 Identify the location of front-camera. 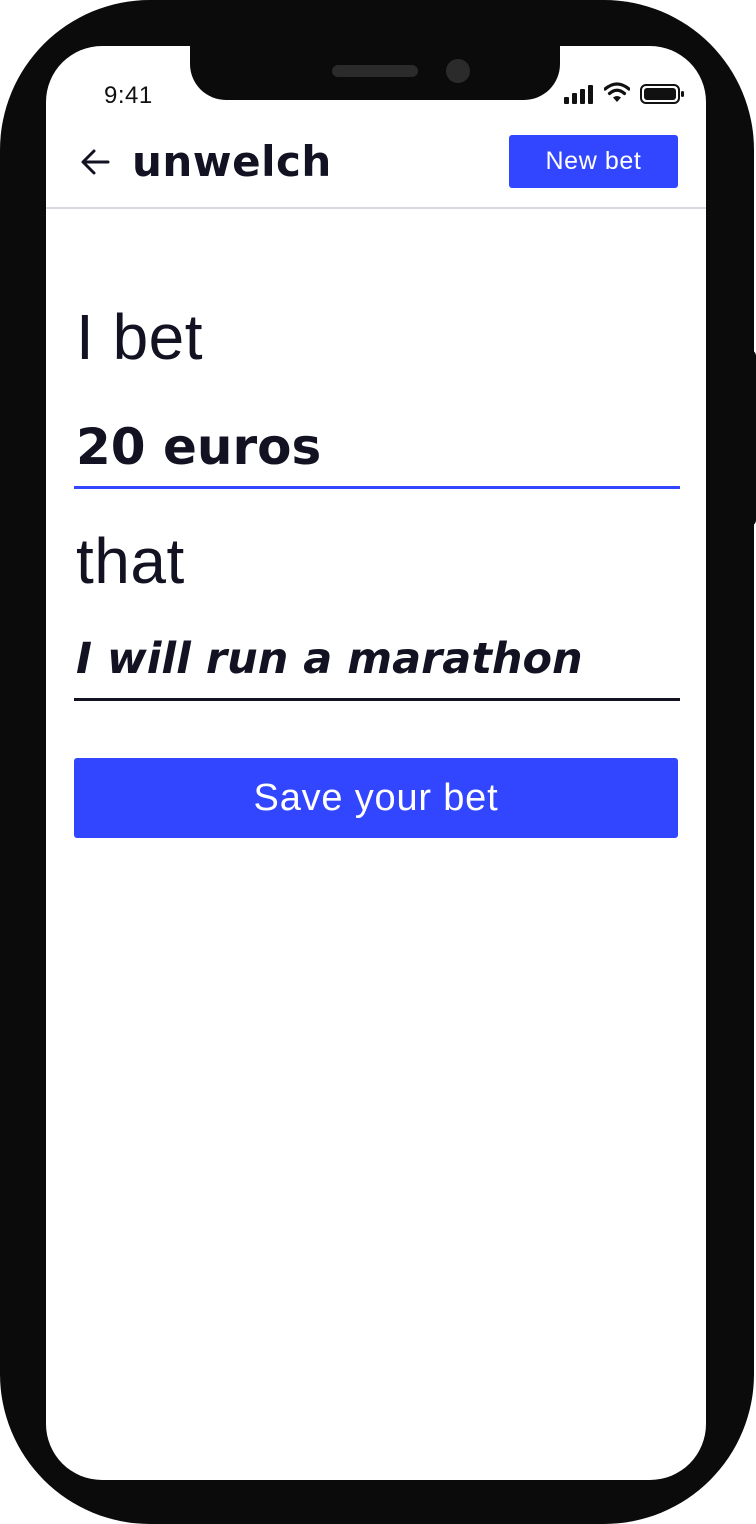
(458, 71).